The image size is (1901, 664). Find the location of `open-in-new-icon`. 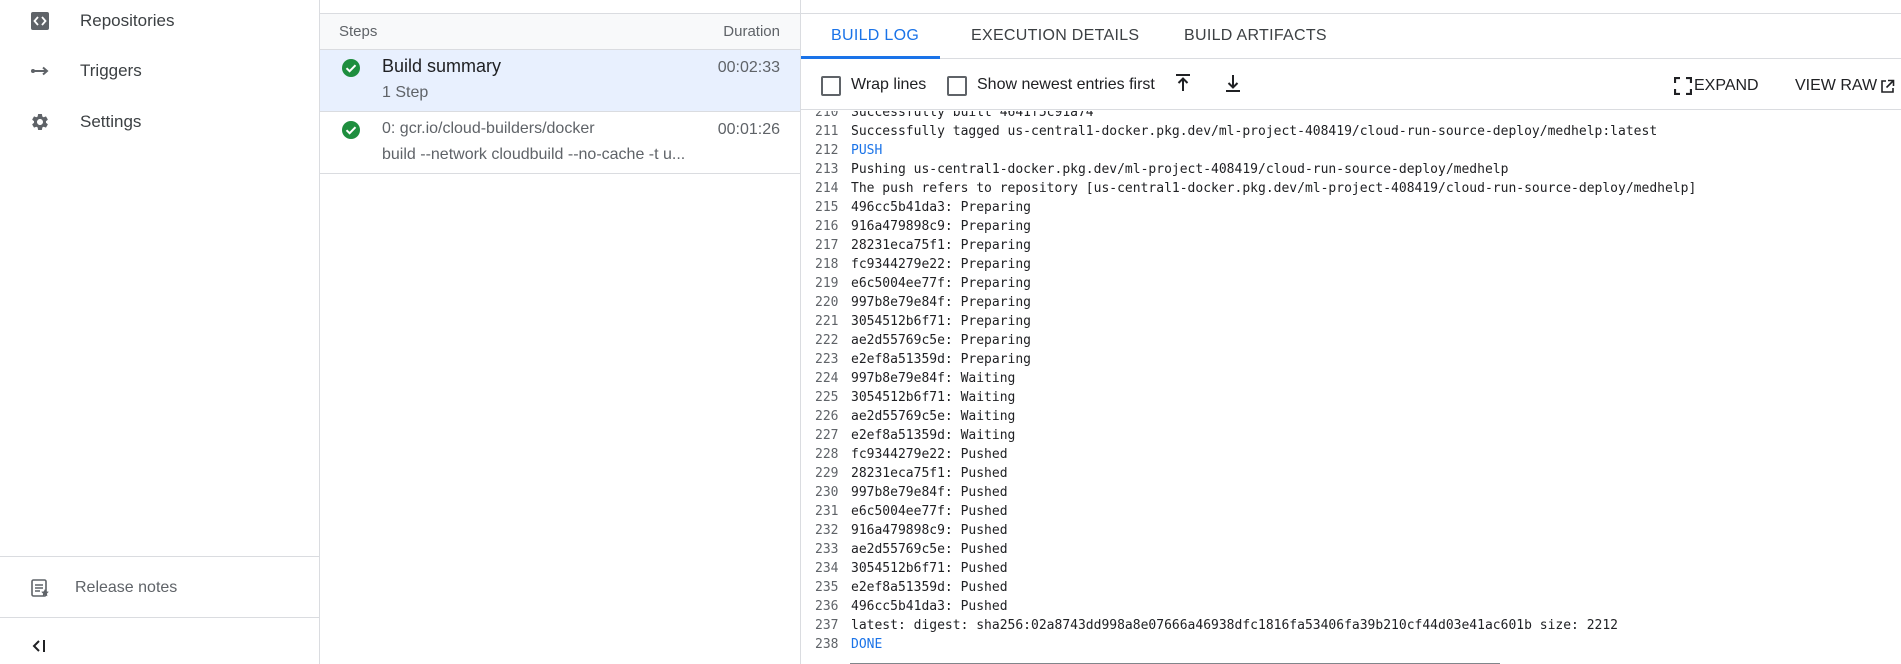

open-in-new-icon is located at coordinates (1887, 86).